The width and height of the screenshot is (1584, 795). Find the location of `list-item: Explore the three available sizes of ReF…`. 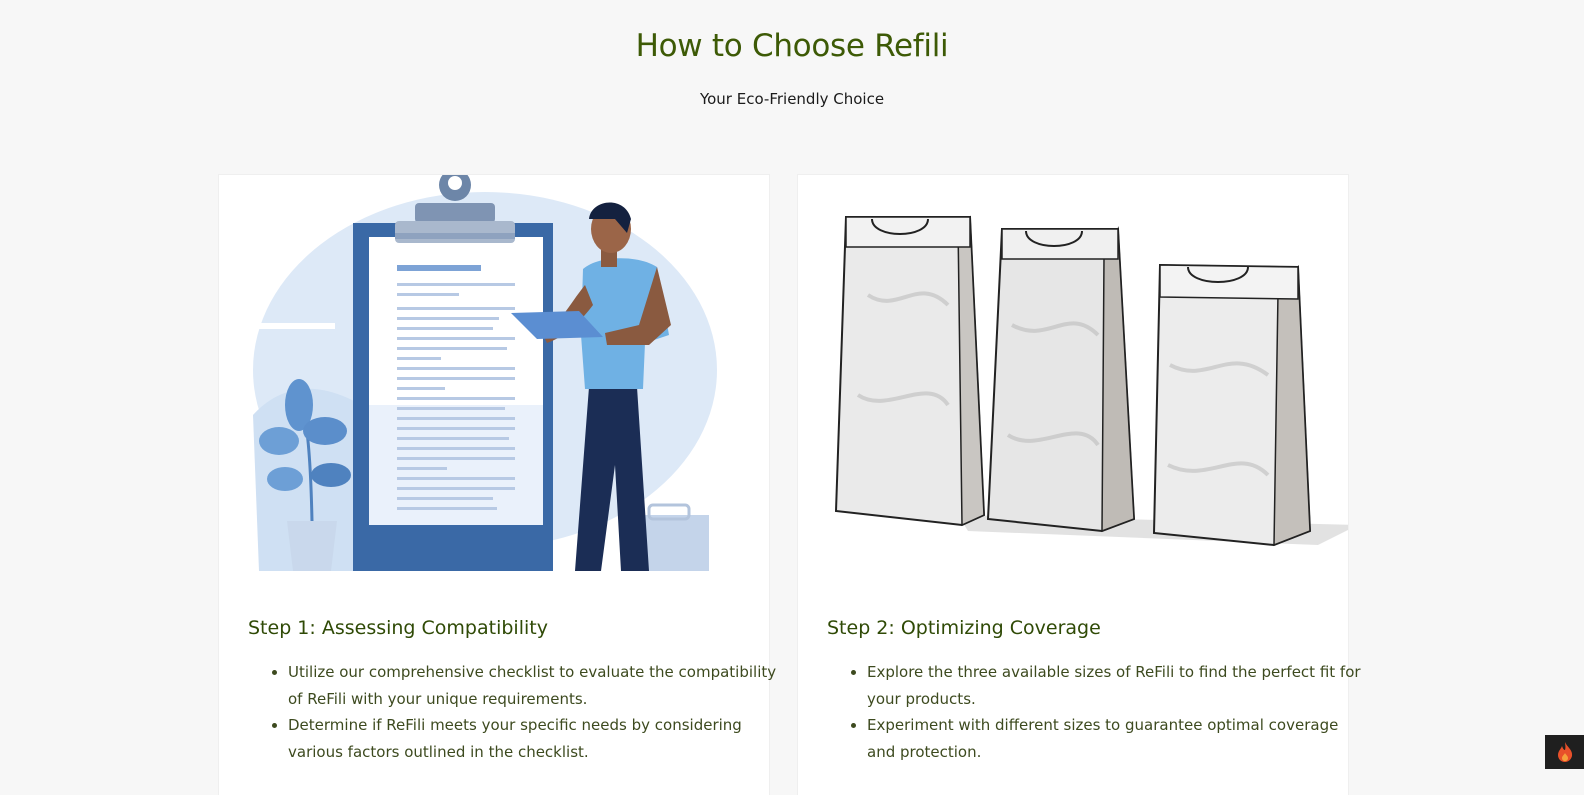

list-item: Explore the three available sizes of ReF… is located at coordinates (1117, 685).